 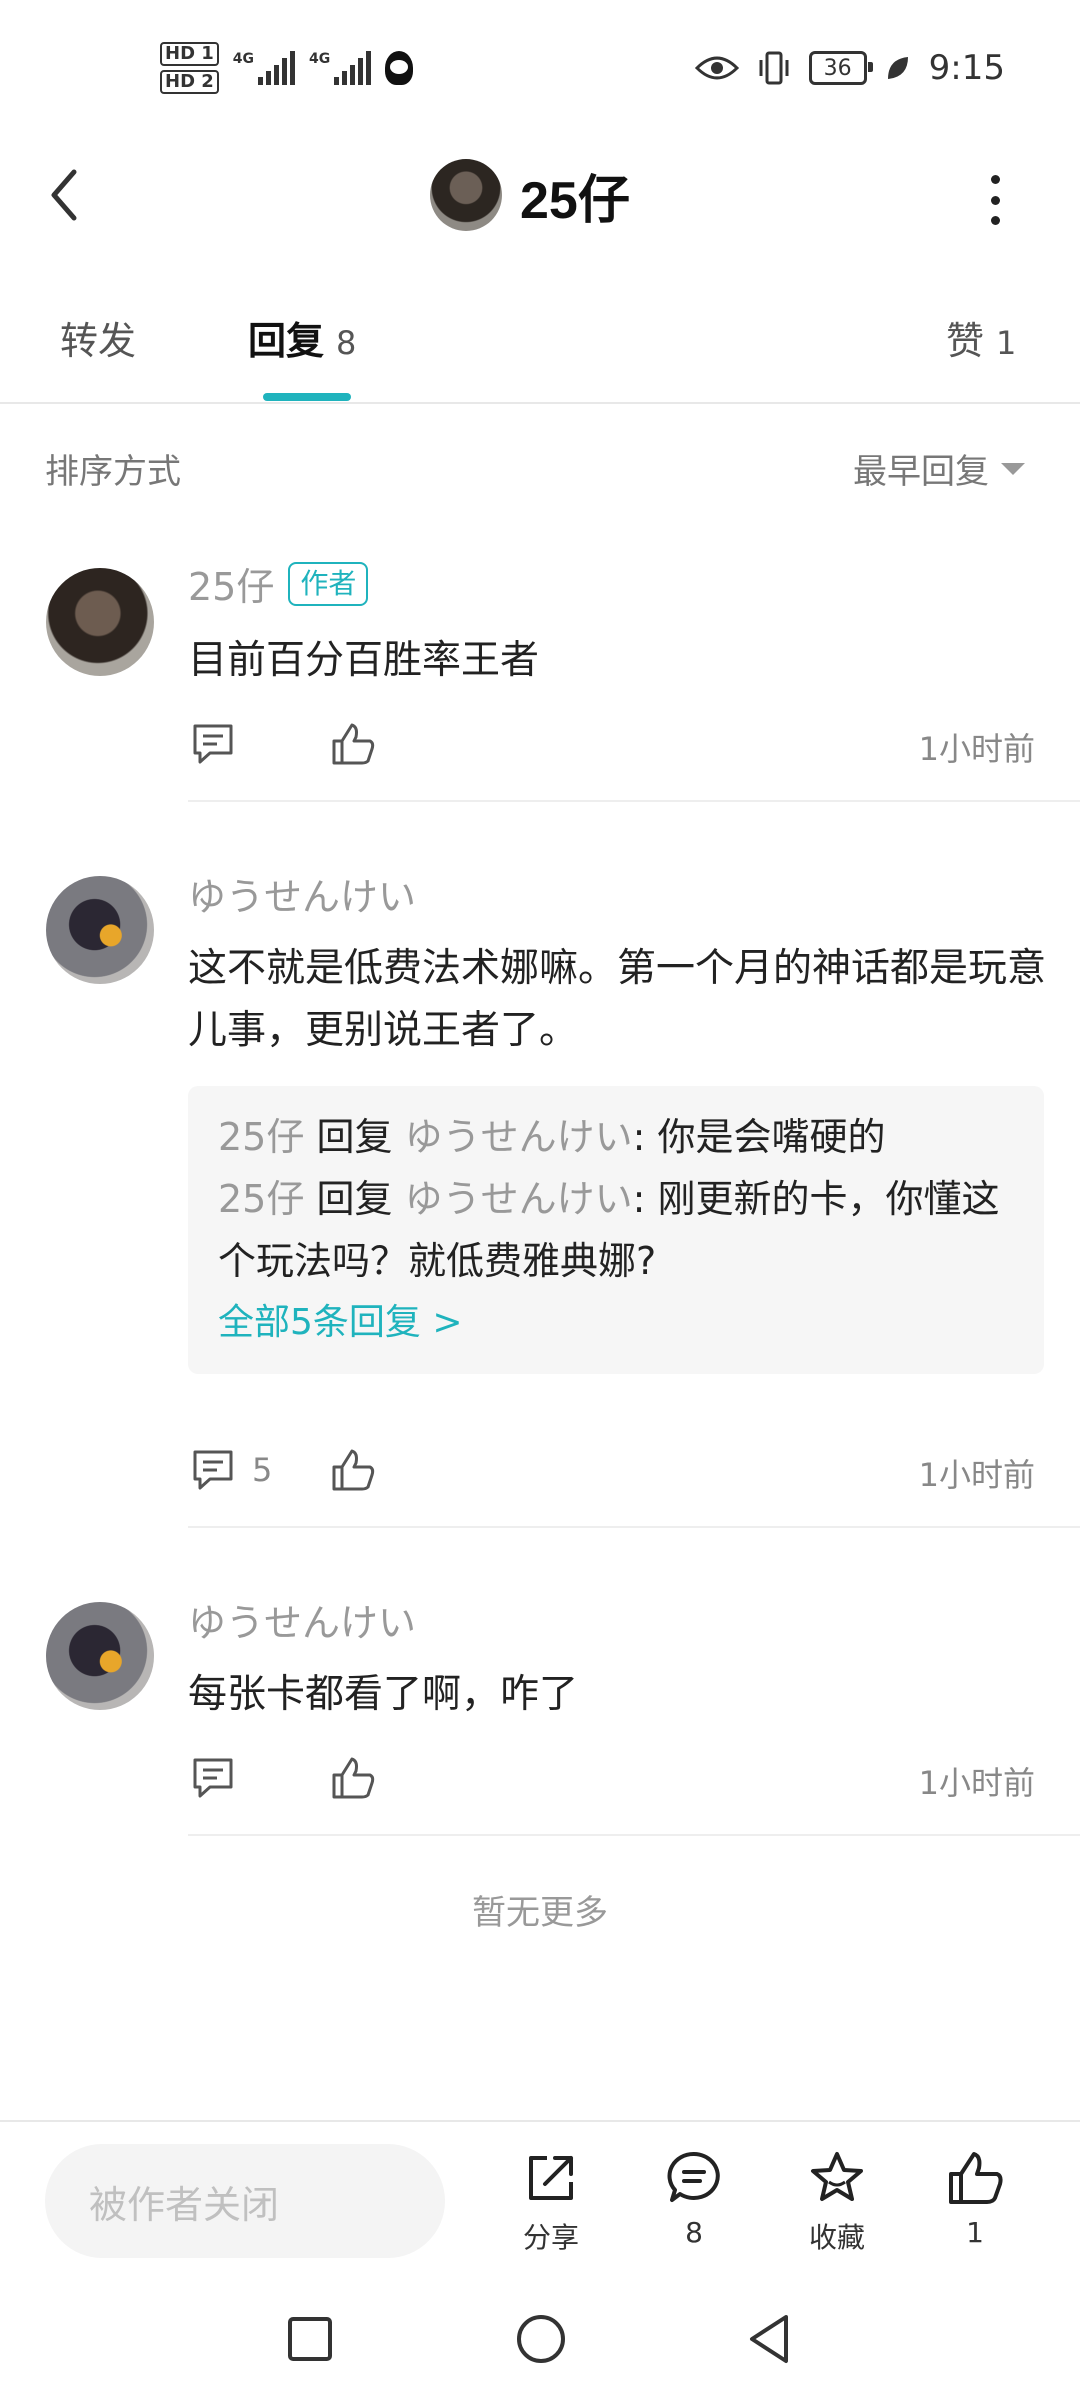 I want to click on tab-label: 转发, so click(x=98, y=341).